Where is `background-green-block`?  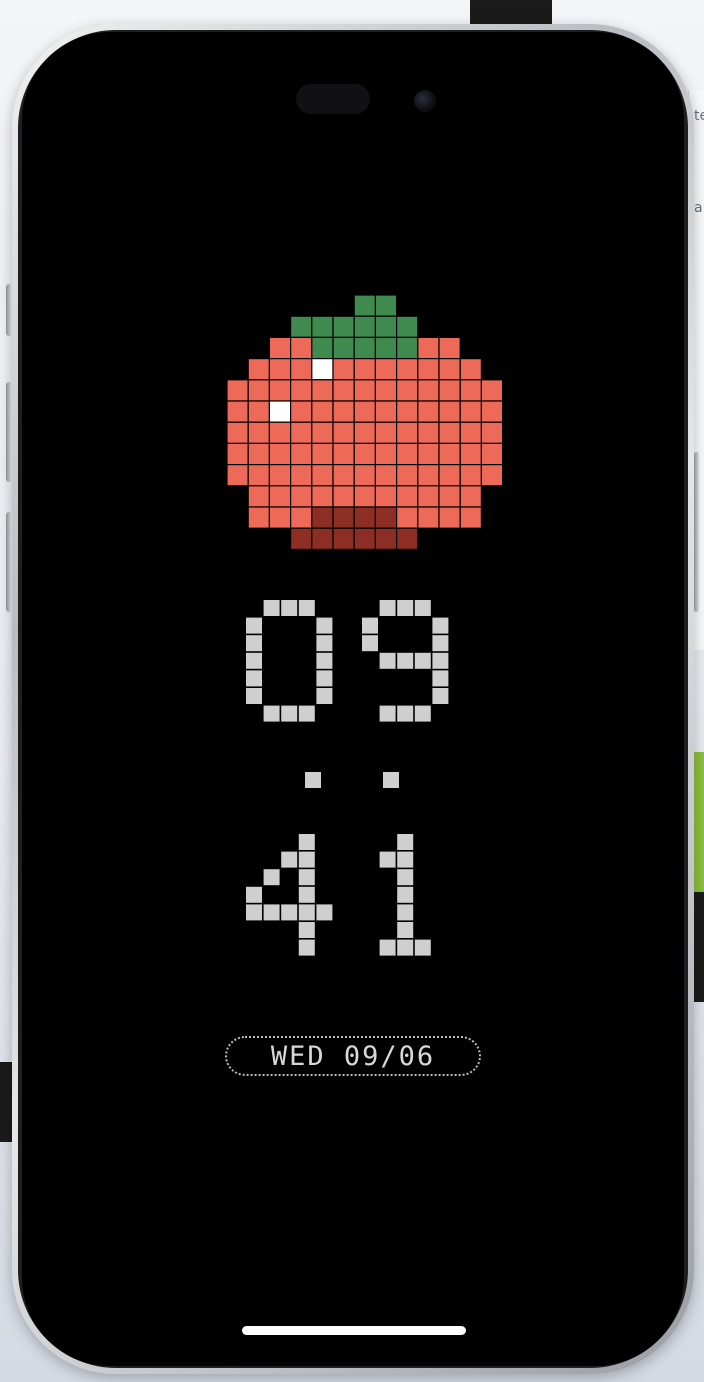 background-green-block is located at coordinates (699, 822).